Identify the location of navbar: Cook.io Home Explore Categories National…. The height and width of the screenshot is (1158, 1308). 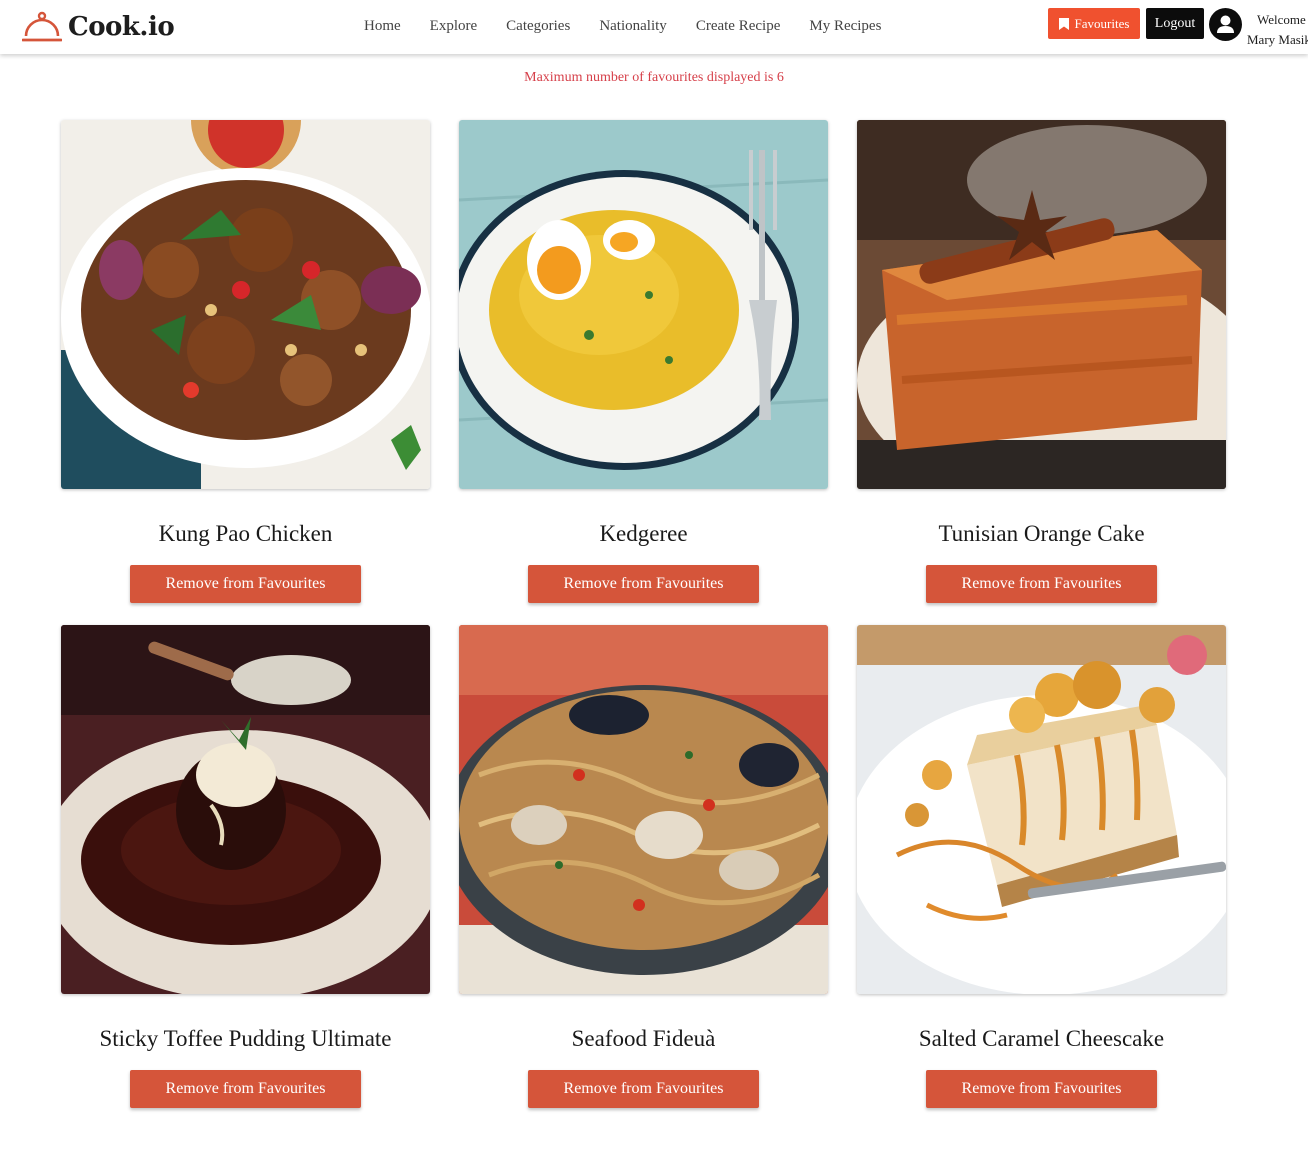
(654, 27).